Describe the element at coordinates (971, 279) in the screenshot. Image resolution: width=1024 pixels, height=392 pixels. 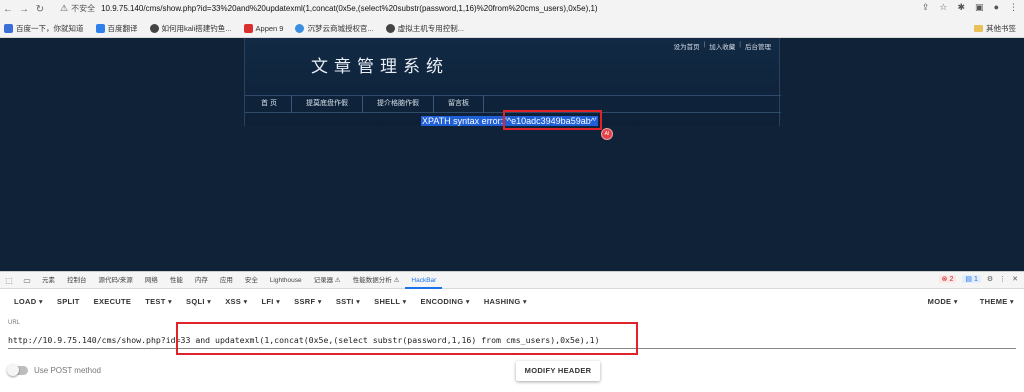
I see `message-count-badge: ▤ 1` at that location.